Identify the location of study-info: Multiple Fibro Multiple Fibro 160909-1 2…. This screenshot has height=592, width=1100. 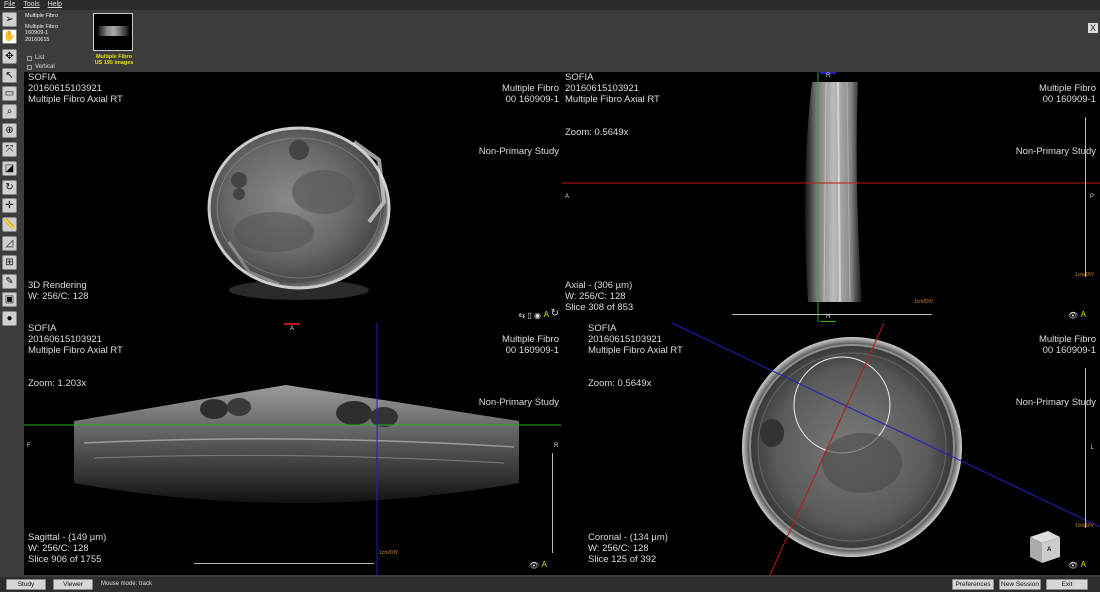
(41, 28).